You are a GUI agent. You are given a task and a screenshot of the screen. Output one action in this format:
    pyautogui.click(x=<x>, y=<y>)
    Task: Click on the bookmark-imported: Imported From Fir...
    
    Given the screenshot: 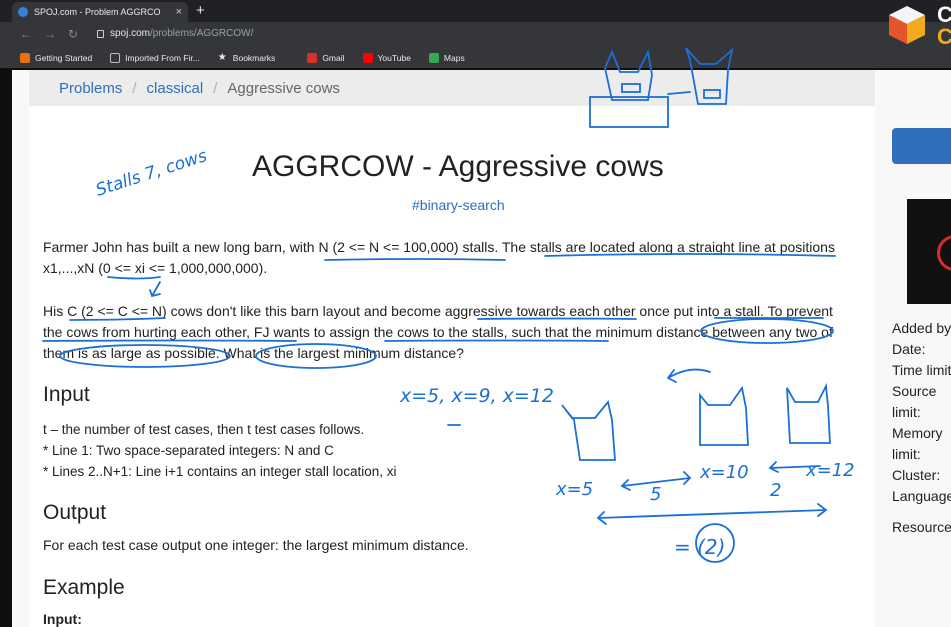 What is the action you would take?
    pyautogui.click(x=155, y=58)
    